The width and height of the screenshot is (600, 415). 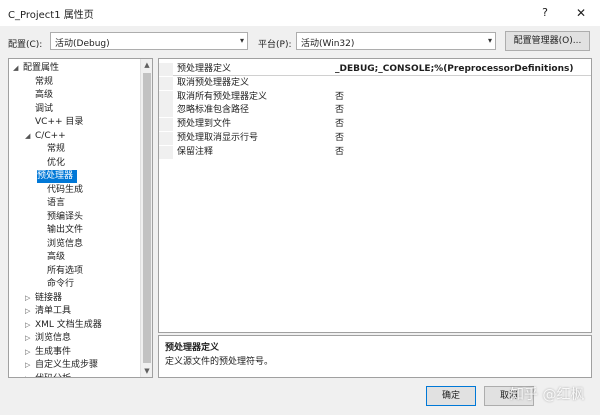 I want to click on watermark: 知乎 @红枫, so click(x=547, y=395).